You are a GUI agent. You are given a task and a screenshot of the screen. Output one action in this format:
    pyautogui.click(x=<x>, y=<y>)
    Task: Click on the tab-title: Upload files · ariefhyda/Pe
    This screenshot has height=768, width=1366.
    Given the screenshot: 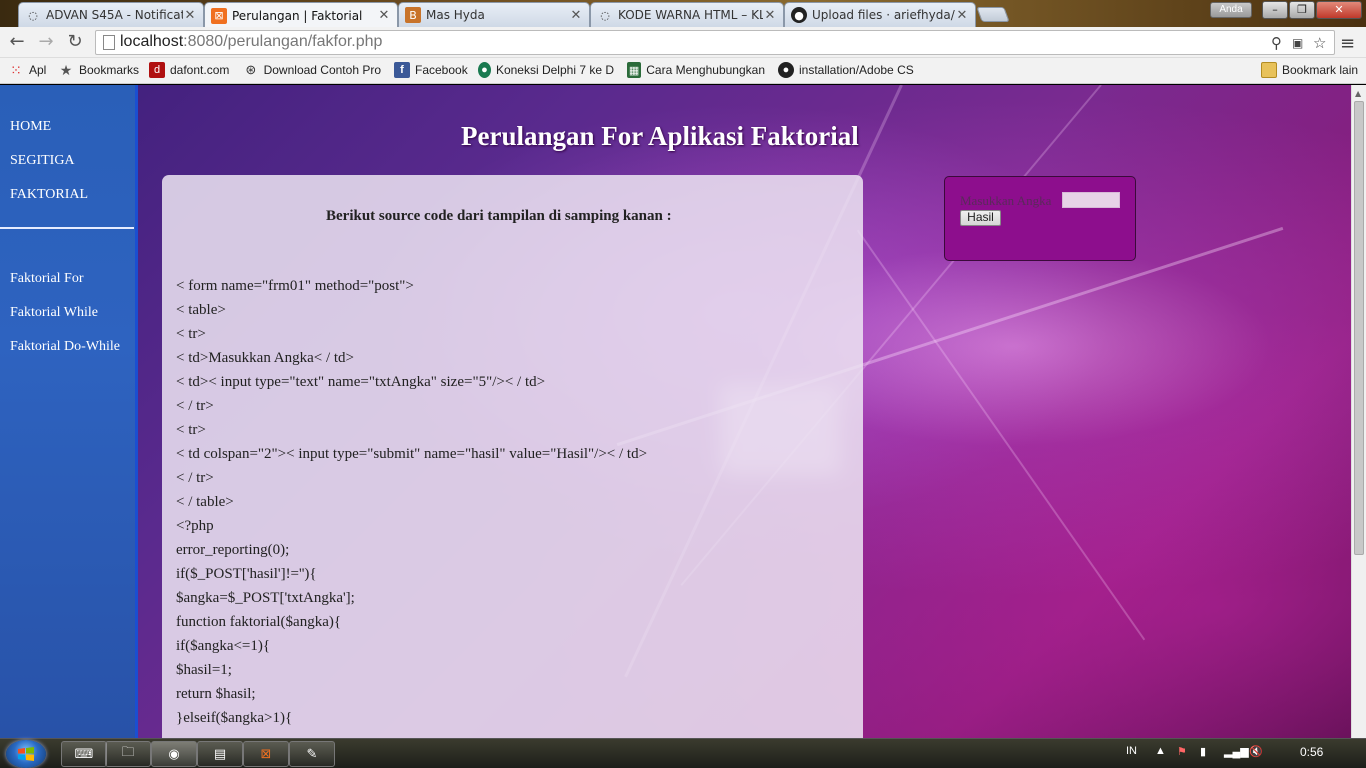 What is the action you would take?
    pyautogui.click(x=883, y=15)
    